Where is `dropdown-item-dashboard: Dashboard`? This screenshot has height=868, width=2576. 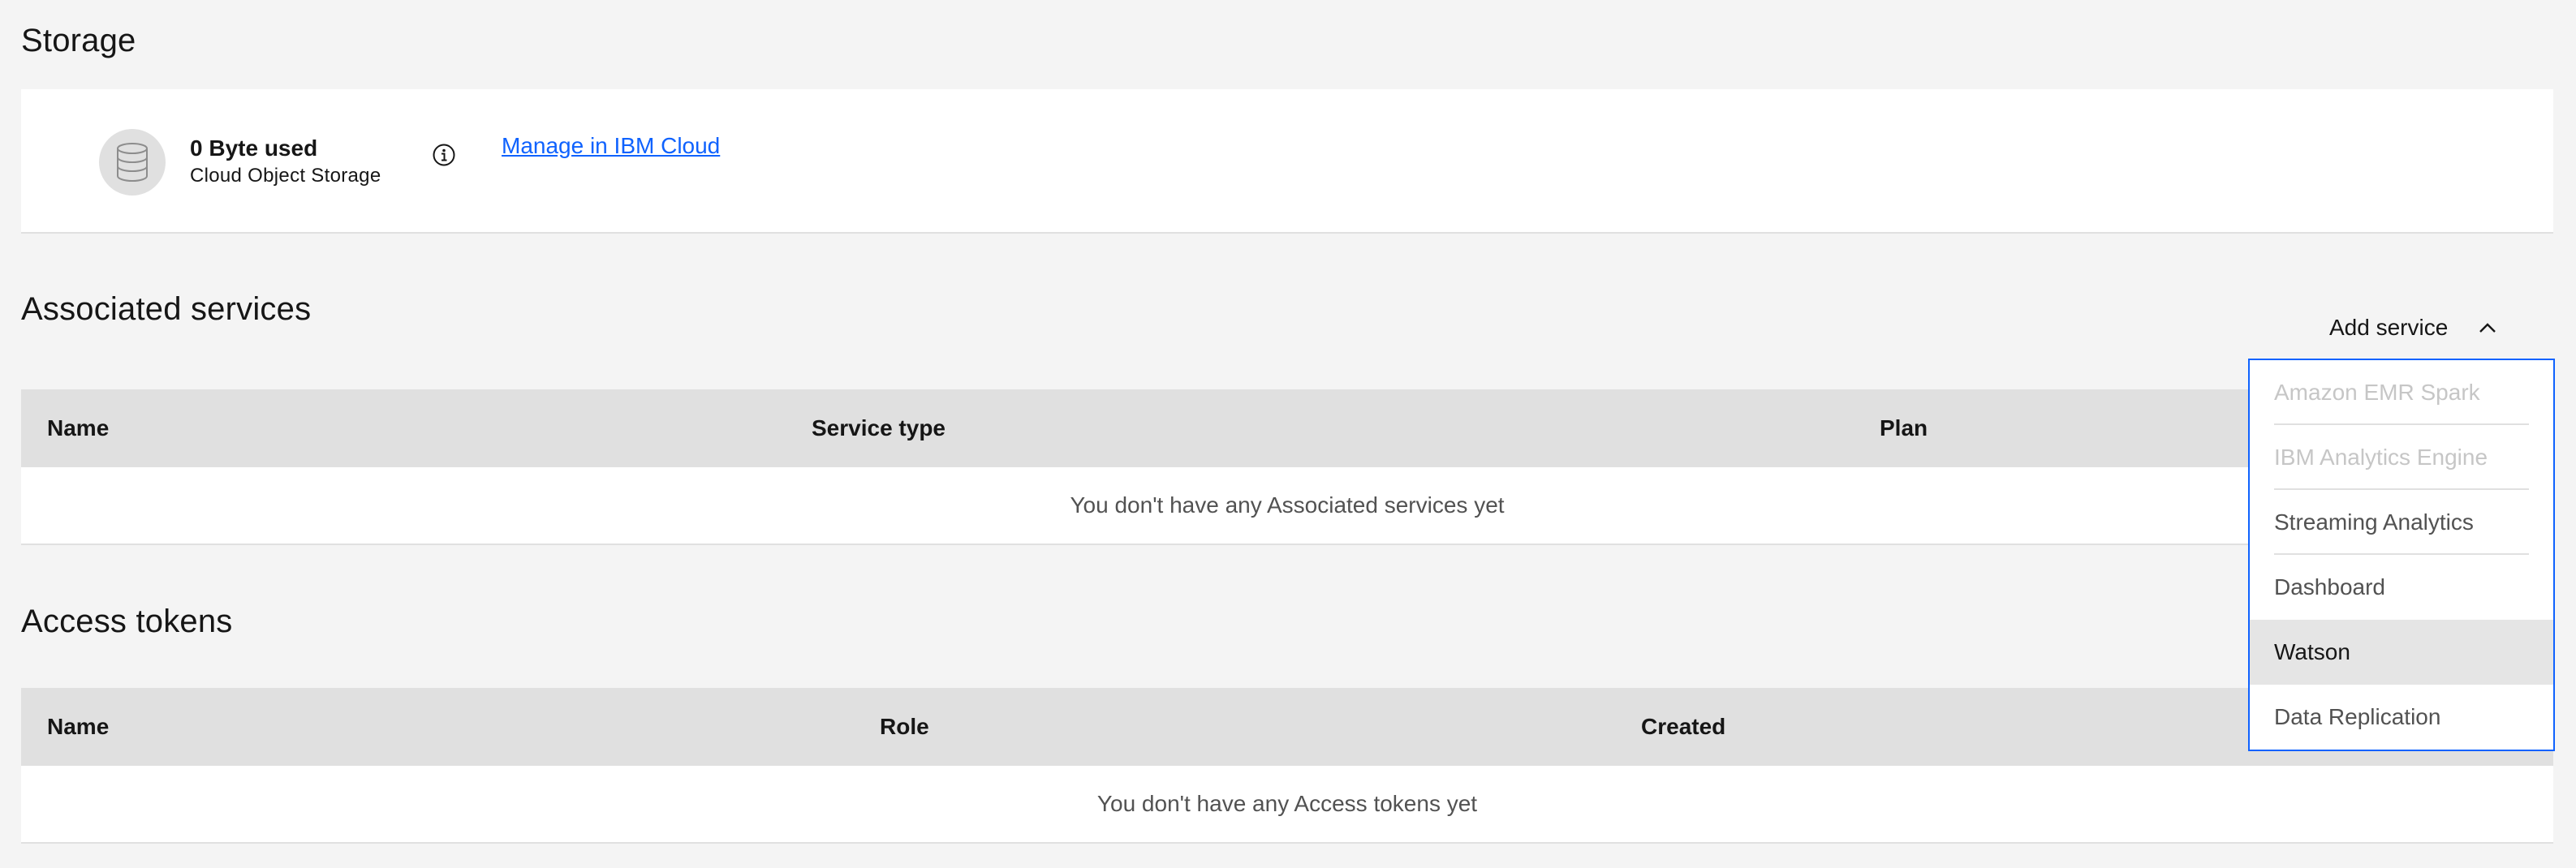
dropdown-item-dashboard: Dashboard is located at coordinates (2402, 587).